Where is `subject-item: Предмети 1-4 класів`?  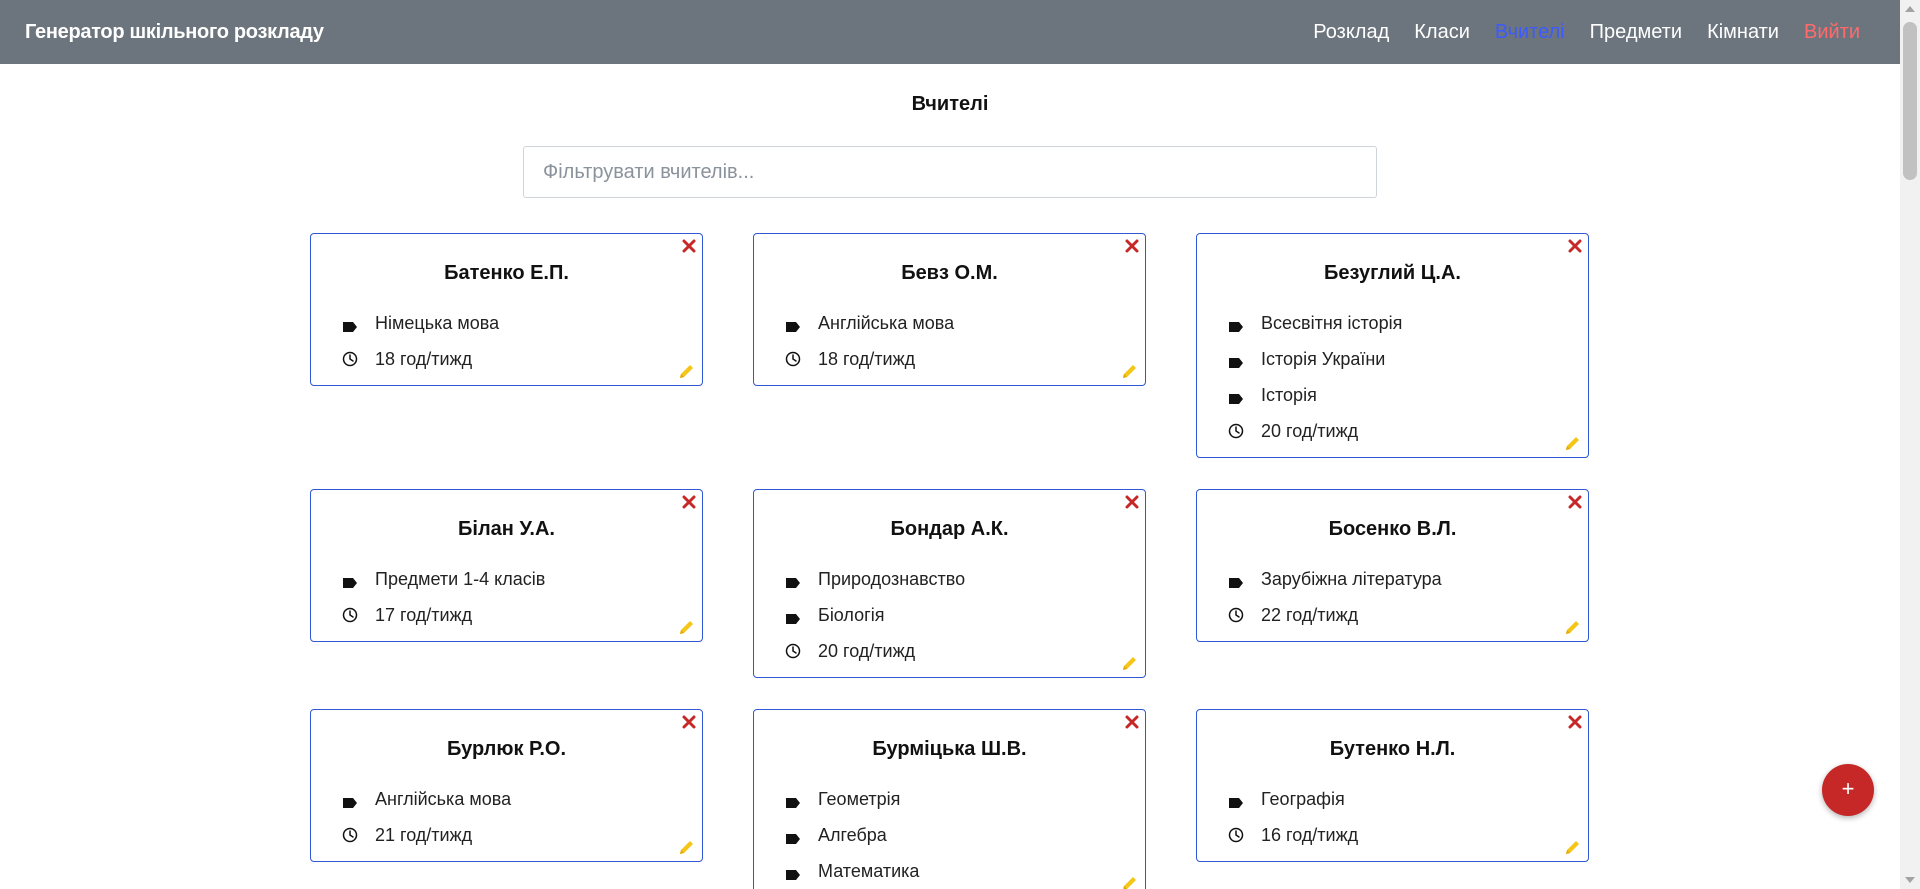
subject-item: Предмети 1-4 класів is located at coordinates (522, 579).